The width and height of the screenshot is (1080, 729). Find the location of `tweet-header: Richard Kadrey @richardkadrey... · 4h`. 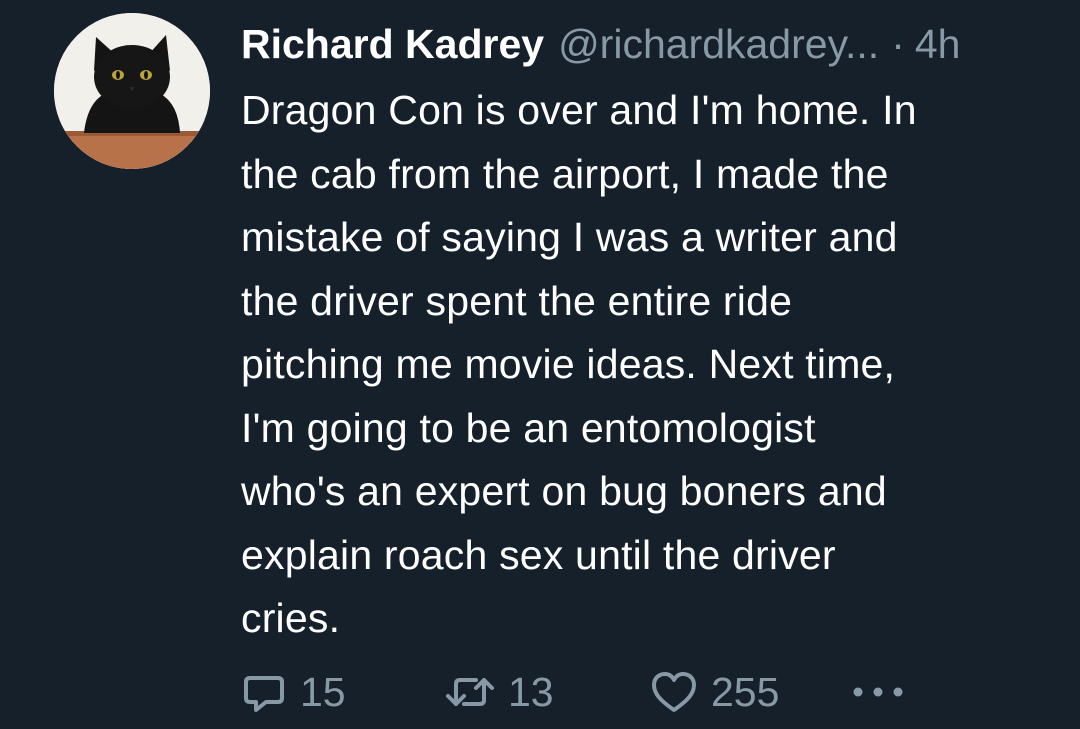

tweet-header: Richard Kadrey @richardkadrey... · 4h is located at coordinates (600, 44).